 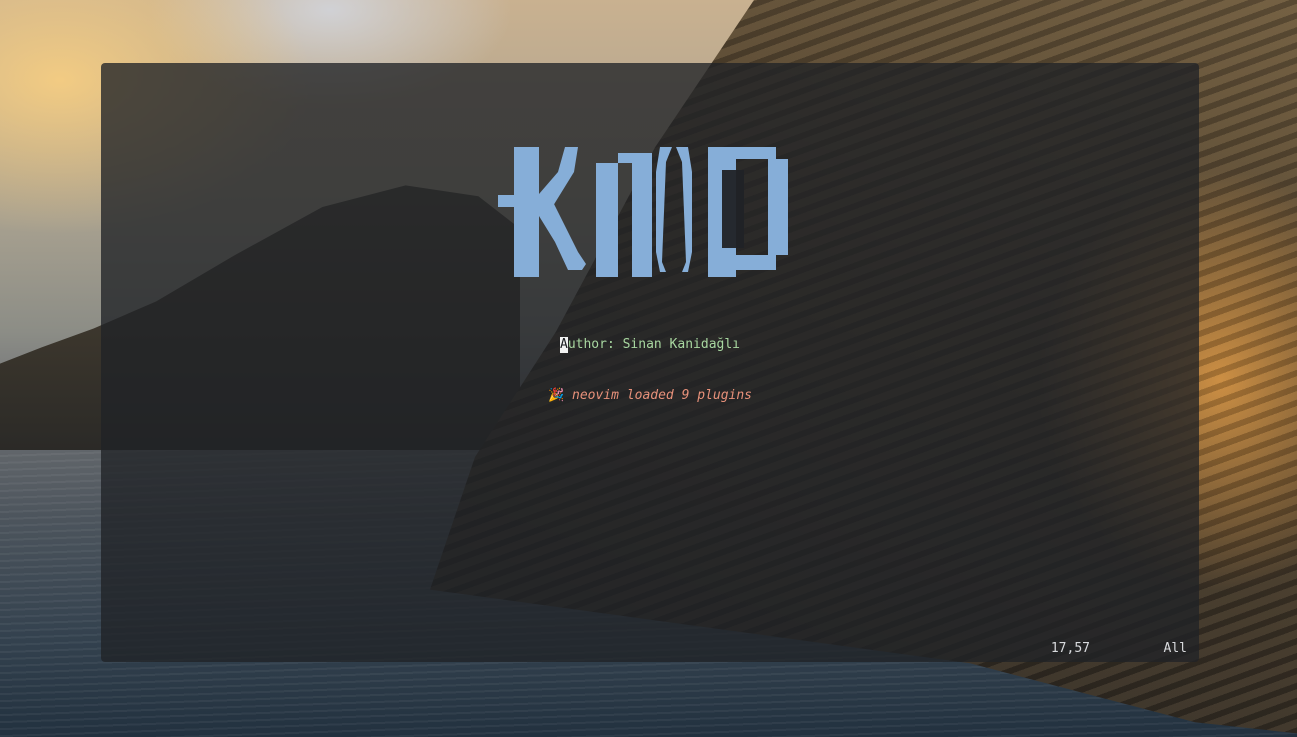 I want to click on logo-letters, so click(x=643, y=212).